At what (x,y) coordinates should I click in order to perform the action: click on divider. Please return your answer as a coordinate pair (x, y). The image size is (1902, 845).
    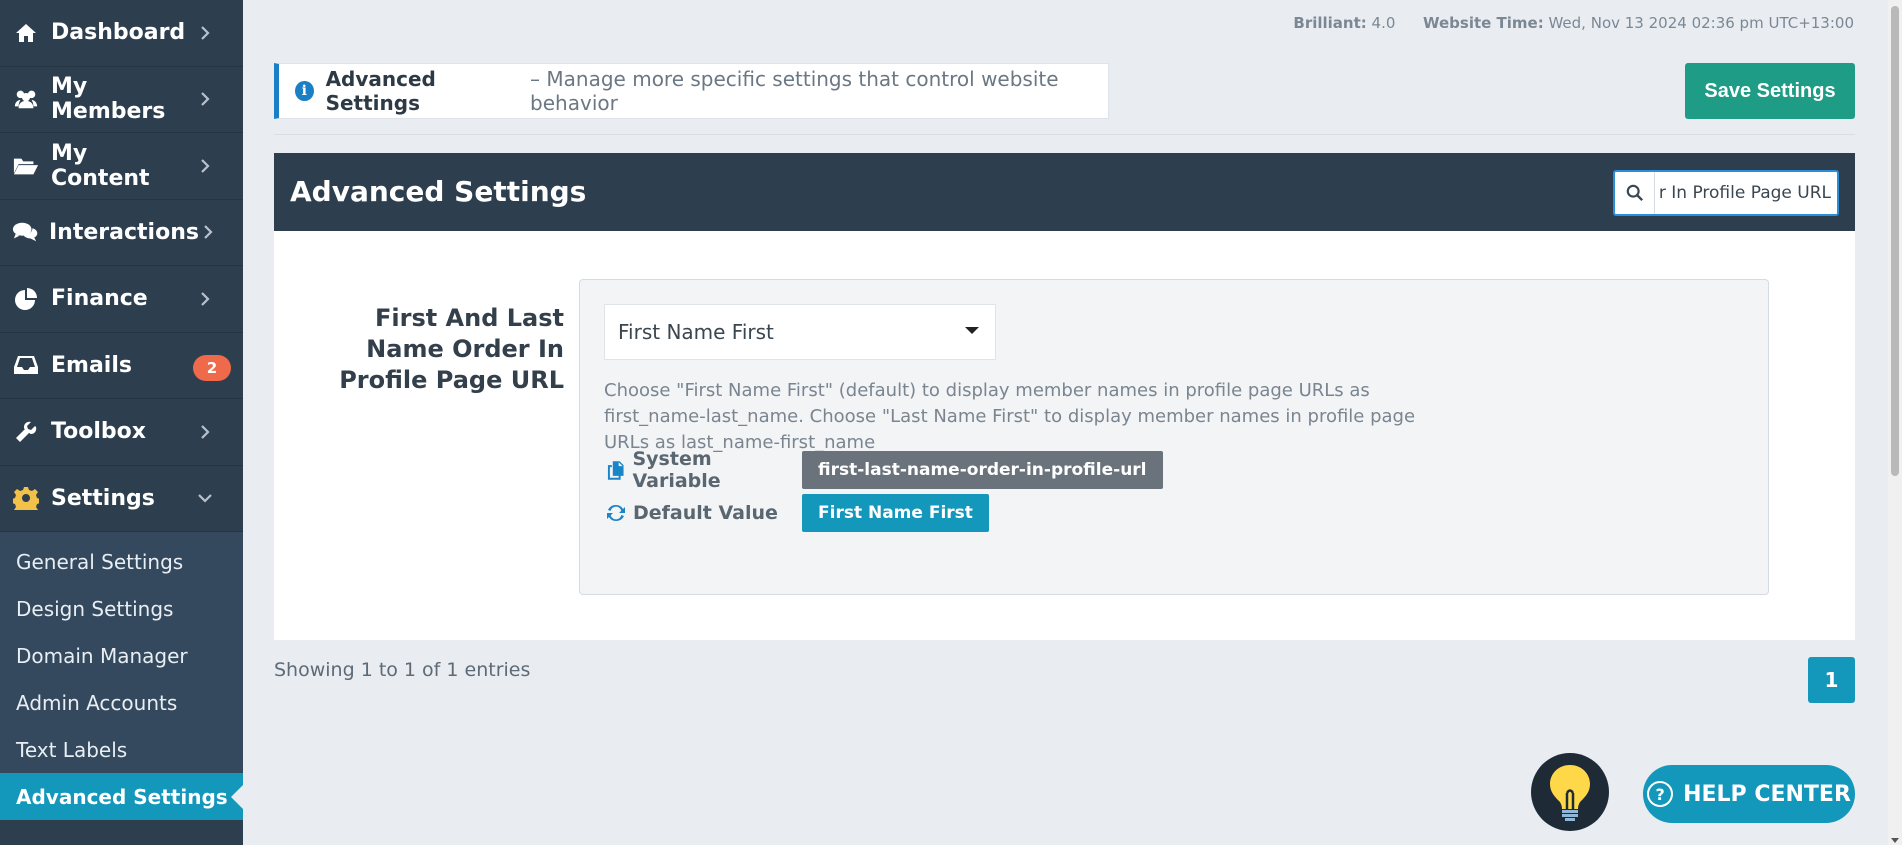
    Looking at the image, I should click on (1064, 134).